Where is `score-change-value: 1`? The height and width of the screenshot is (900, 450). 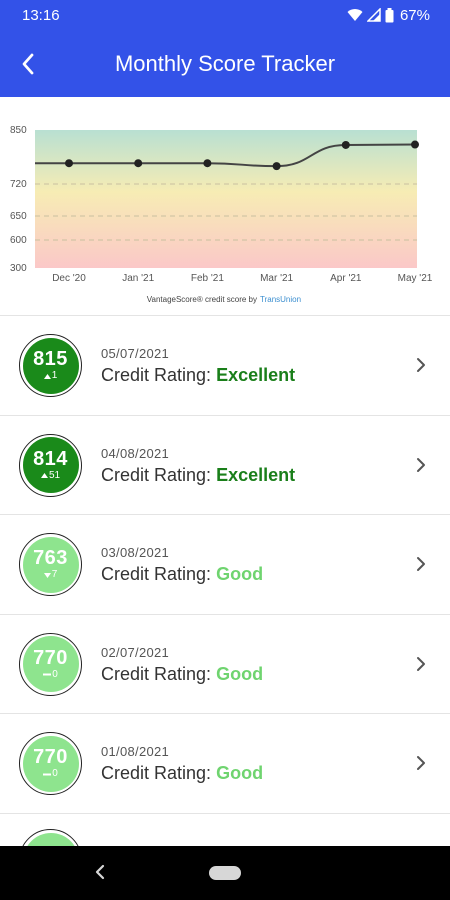 score-change-value: 1 is located at coordinates (54, 375).